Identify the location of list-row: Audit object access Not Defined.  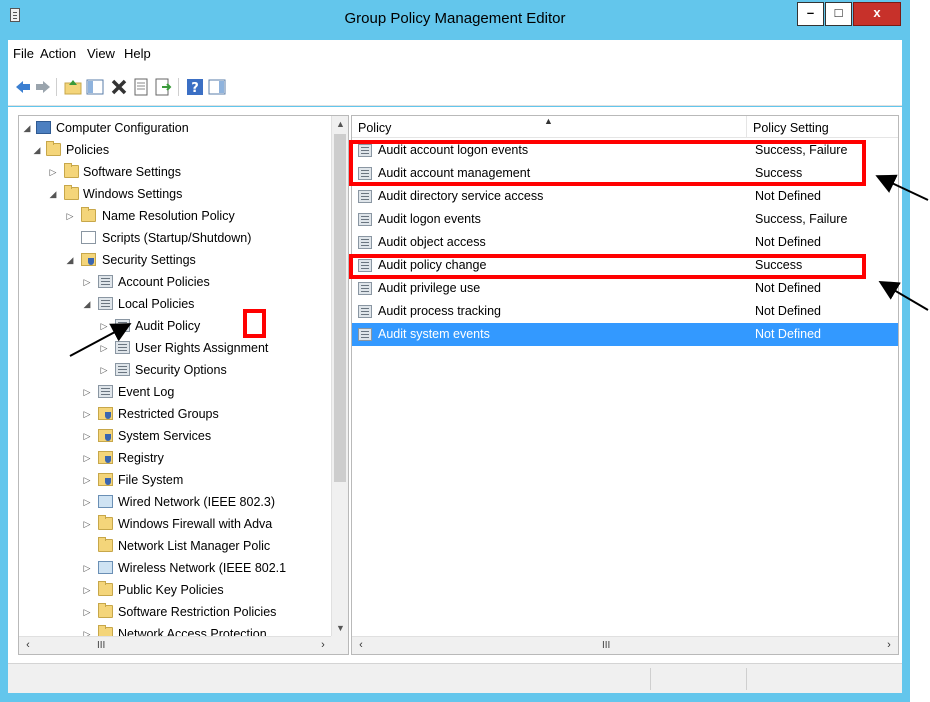
(625, 242).